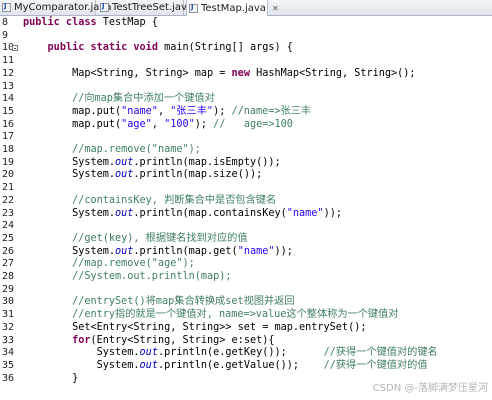 The image size is (492, 400). What do you see at coordinates (152, 276) in the screenshot?
I see `code-text: //System.out.println(map);` at bounding box center [152, 276].